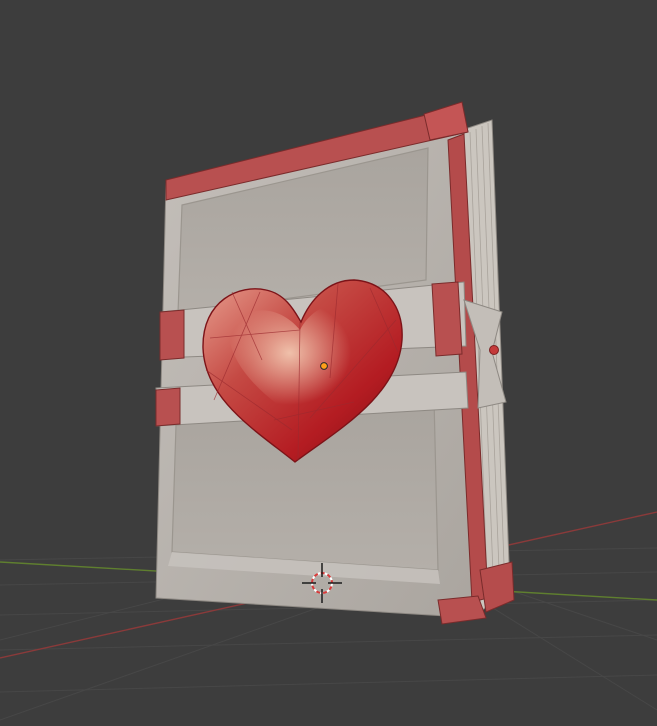 The image size is (657, 726). I want to click on band-red-left-lower, so click(168, 407).